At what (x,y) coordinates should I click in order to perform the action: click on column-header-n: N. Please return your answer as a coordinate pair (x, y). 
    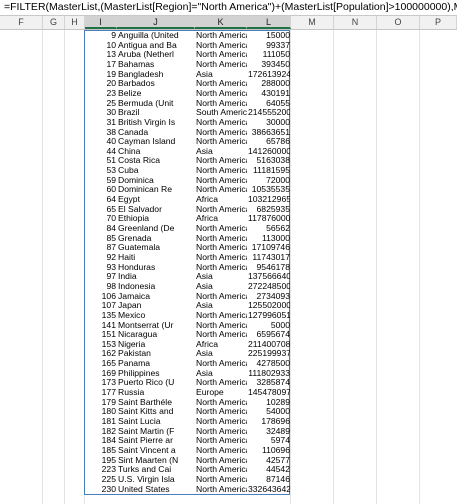
    Looking at the image, I should click on (355, 22).